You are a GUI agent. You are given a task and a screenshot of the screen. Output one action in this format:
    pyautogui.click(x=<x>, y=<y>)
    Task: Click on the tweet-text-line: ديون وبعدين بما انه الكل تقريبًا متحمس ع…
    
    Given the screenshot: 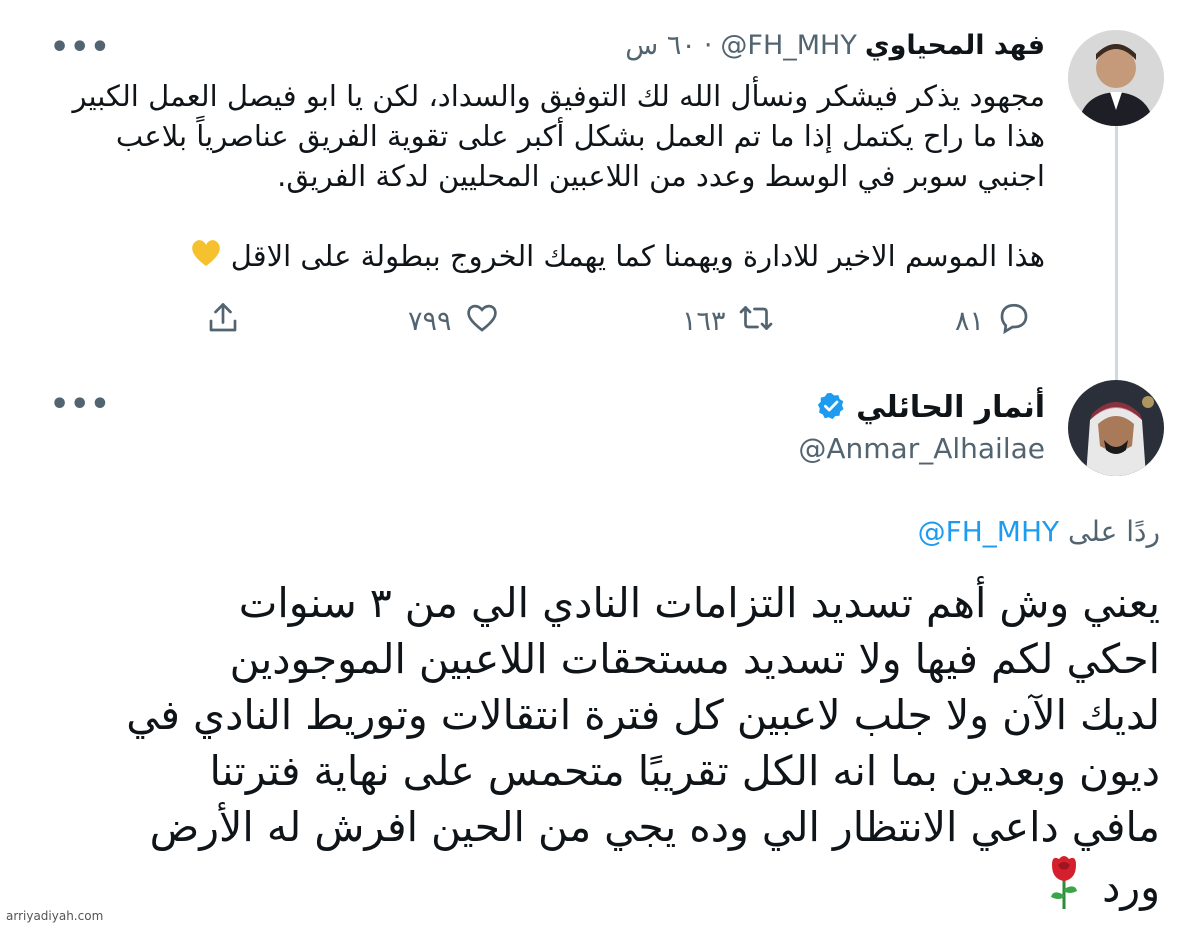 What is the action you would take?
    pyautogui.click(x=684, y=771)
    